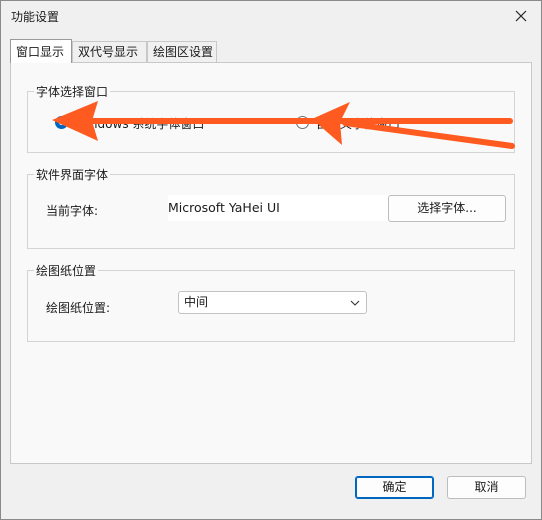 The height and width of the screenshot is (520, 542). I want to click on close-icon, so click(521, 16).